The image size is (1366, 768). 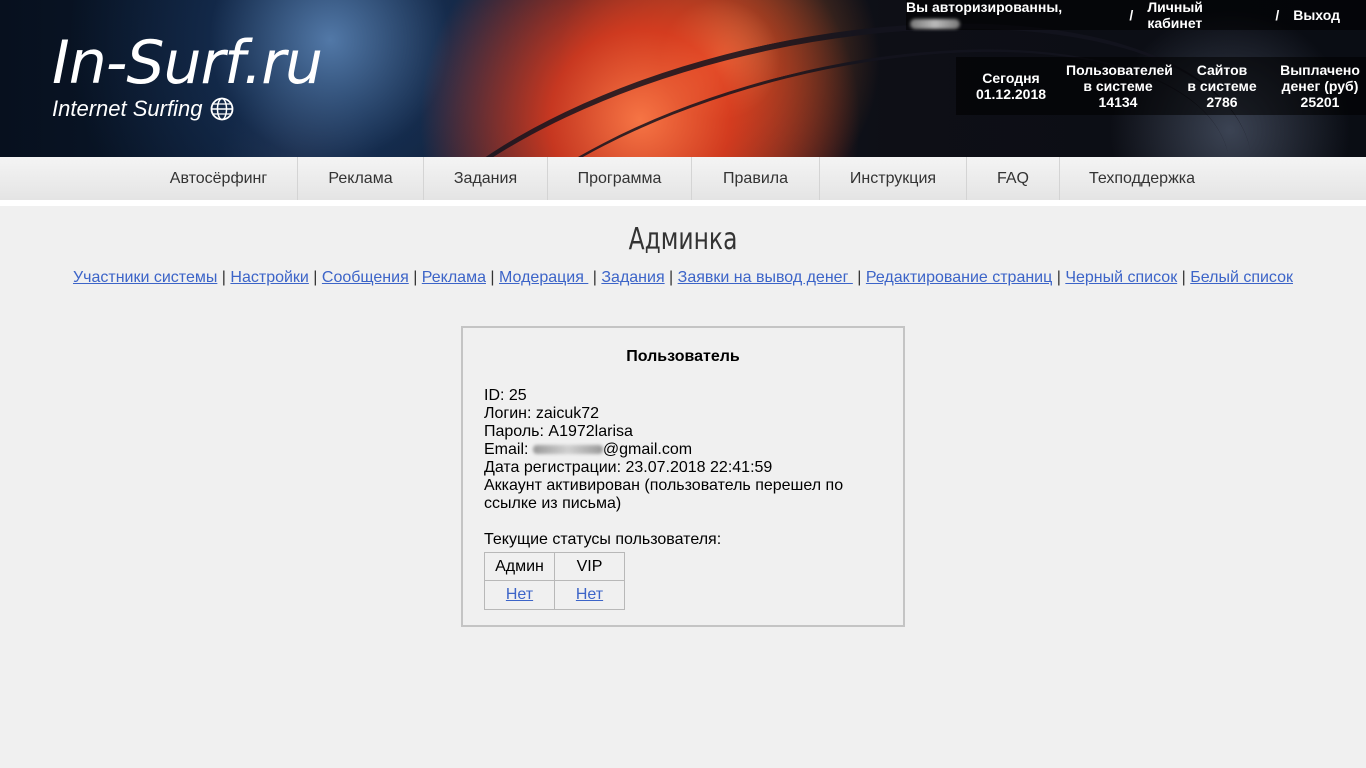 I want to click on admin-link-moderation: Модерация, so click(x=543, y=277).